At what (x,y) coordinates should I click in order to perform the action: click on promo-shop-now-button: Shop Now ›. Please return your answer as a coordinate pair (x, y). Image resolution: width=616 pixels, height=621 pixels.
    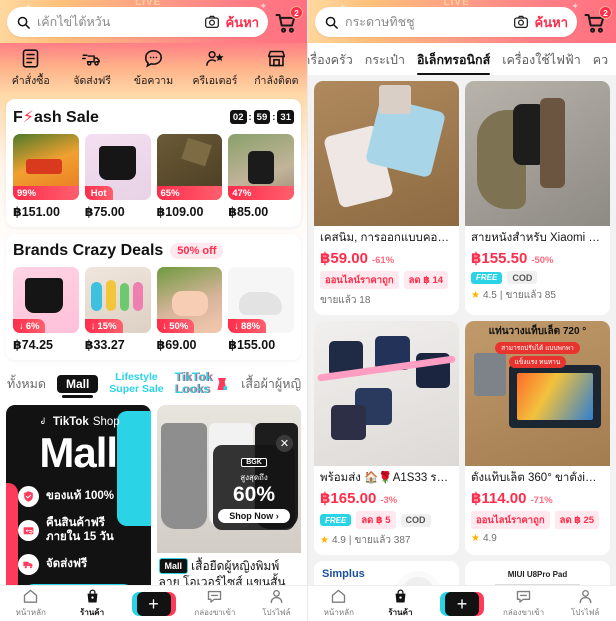
    Looking at the image, I should click on (254, 516).